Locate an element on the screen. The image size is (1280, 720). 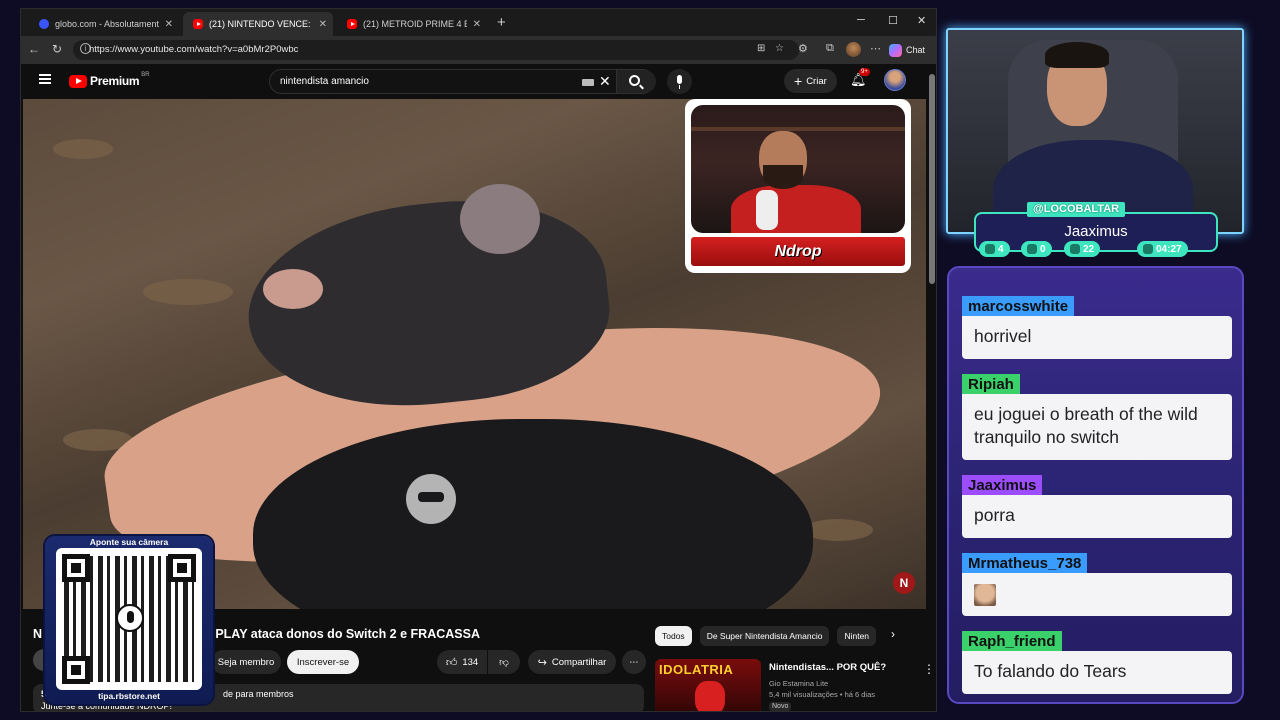
new-badge: Novo is located at coordinates (780, 706).